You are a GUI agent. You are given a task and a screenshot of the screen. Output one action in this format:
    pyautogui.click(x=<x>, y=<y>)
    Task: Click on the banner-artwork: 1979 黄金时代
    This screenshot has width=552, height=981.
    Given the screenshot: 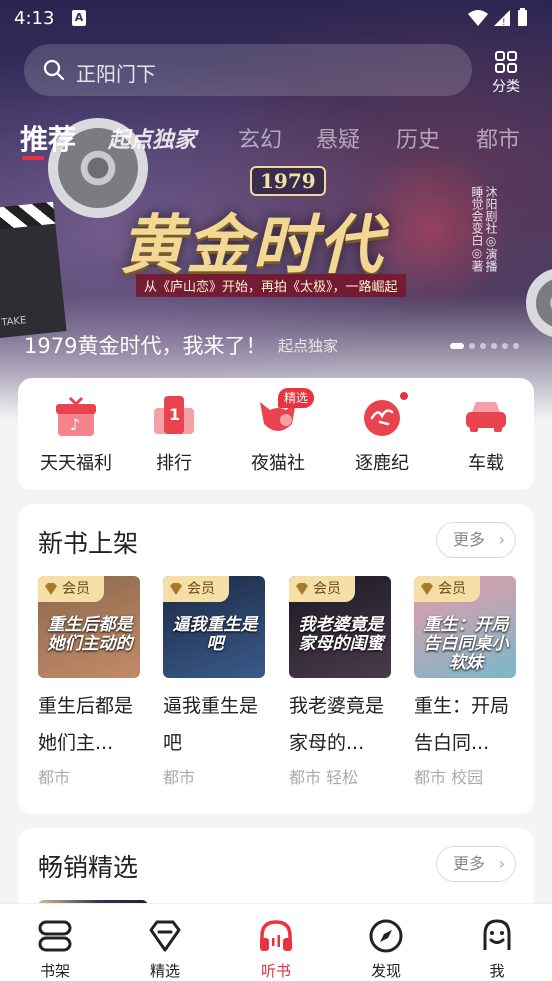 What is the action you would take?
    pyautogui.click(x=280, y=222)
    